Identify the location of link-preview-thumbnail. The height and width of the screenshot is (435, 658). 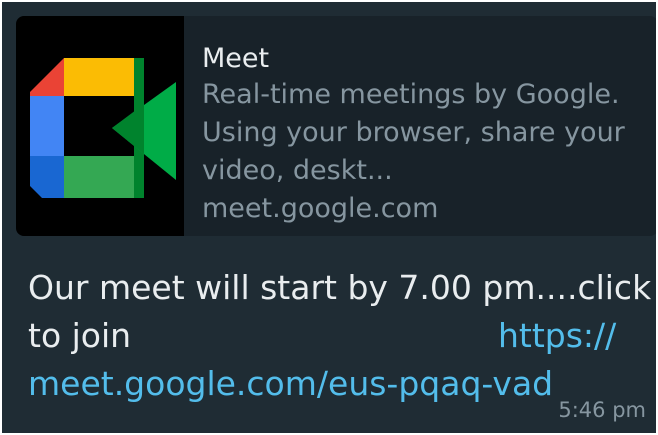
(100, 126).